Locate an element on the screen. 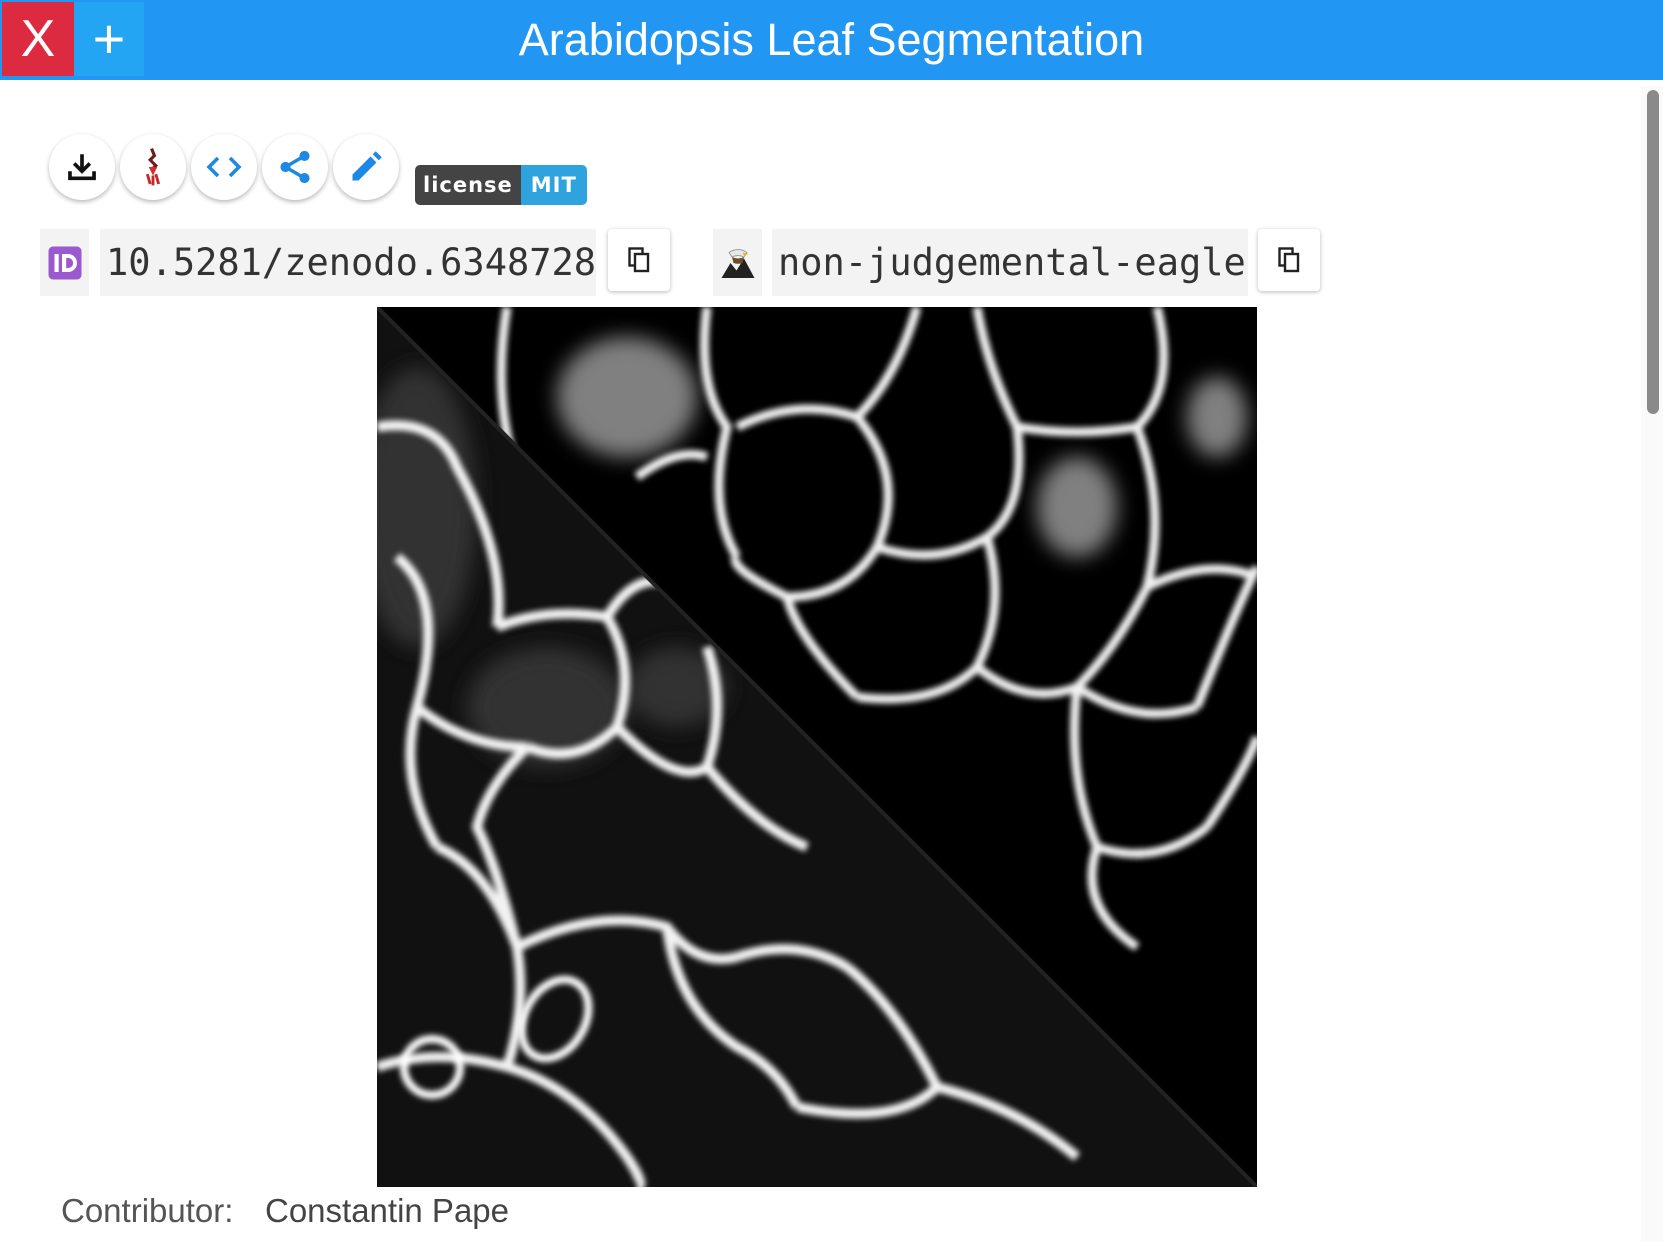 This screenshot has width=1663, height=1242. share-icon is located at coordinates (295, 167).